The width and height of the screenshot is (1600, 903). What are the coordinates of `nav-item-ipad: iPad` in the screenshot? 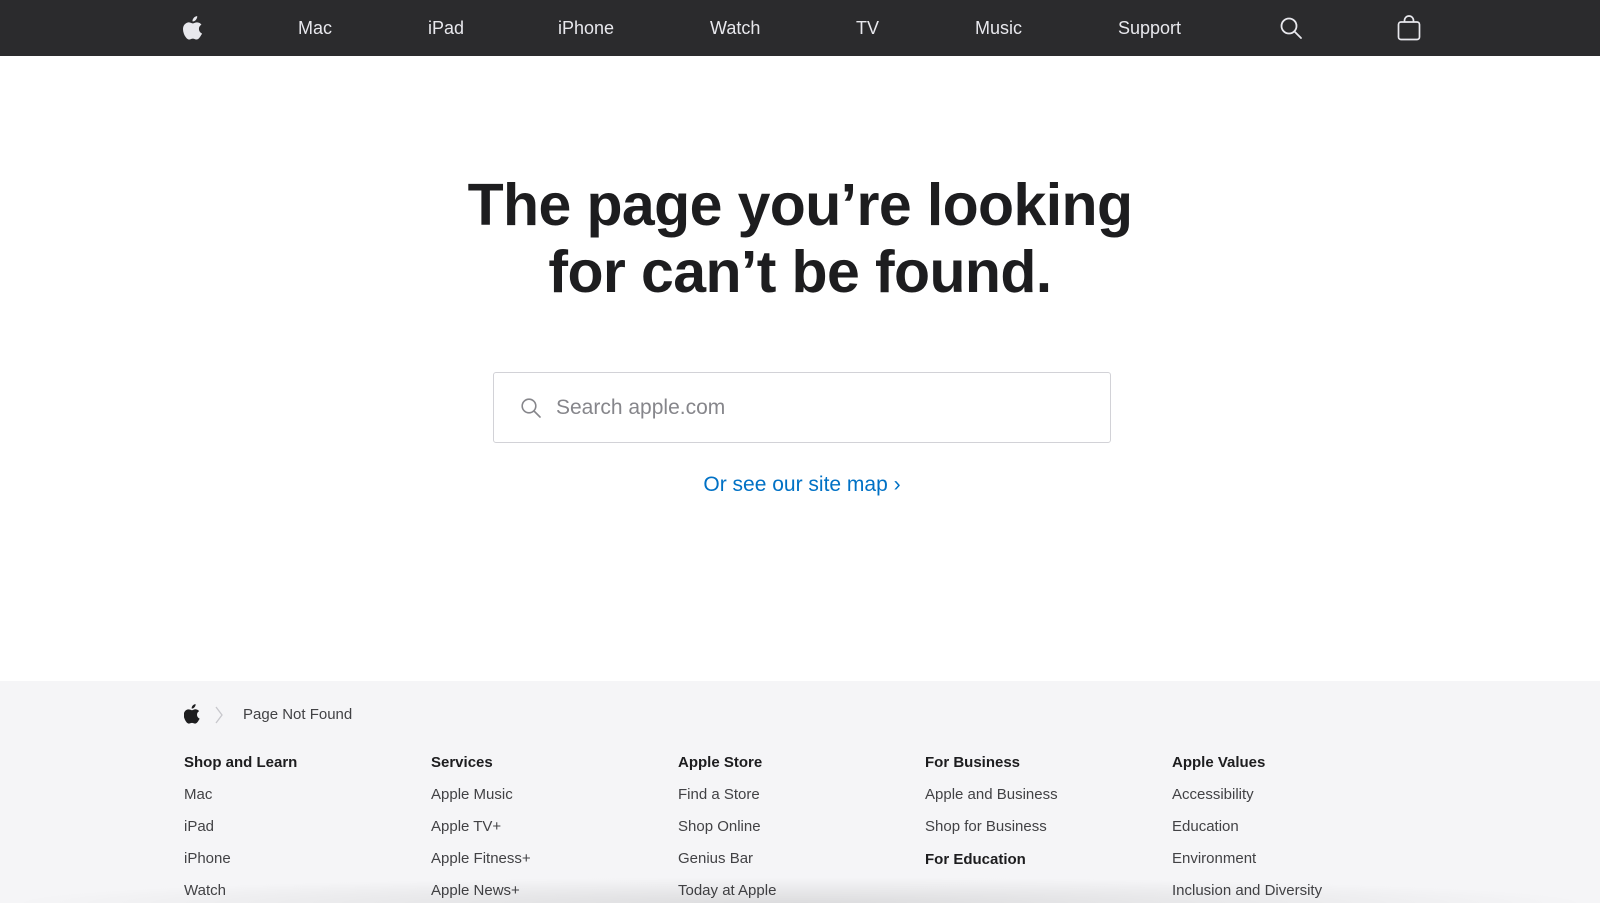 It's located at (446, 28).